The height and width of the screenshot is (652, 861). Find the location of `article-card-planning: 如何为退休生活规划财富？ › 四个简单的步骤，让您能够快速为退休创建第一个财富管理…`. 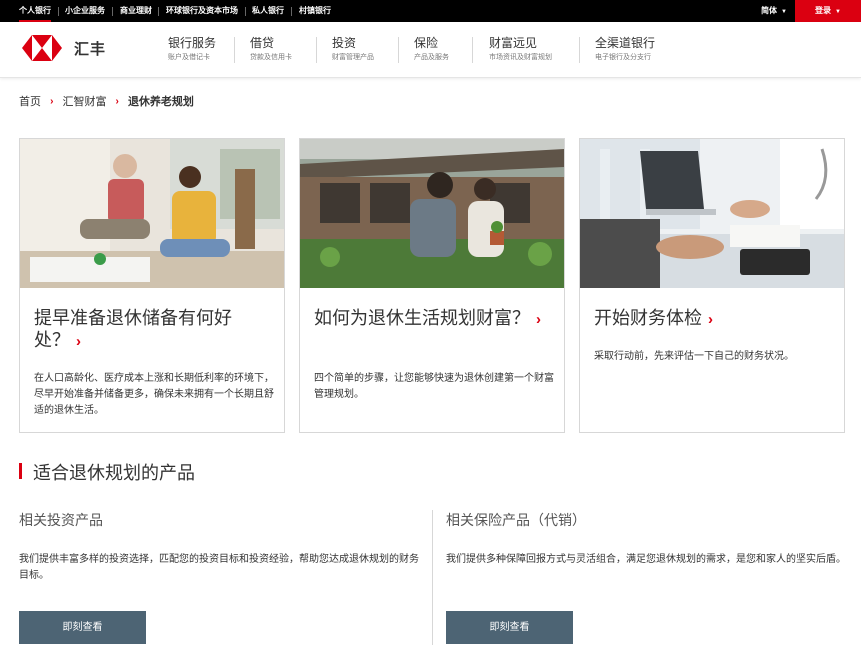

article-card-planning: 如何为退休生活规划财富？ › 四个简单的步骤，让您能够快速为退休创建第一个财富管理… is located at coordinates (432, 285).